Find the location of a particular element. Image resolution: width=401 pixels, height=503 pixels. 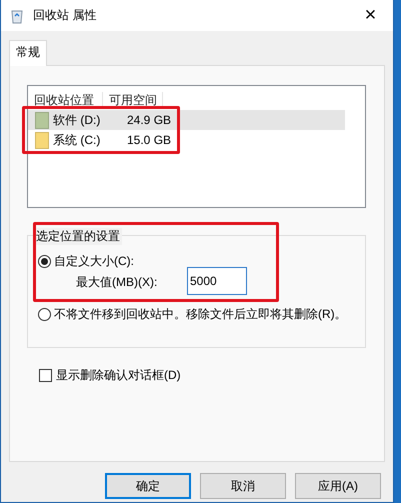

window-title: 回收站 属性 is located at coordinates (65, 15).